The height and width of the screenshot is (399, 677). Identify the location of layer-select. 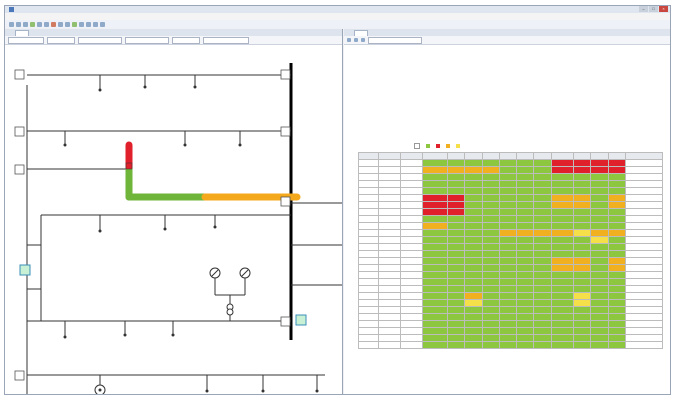
(26, 40).